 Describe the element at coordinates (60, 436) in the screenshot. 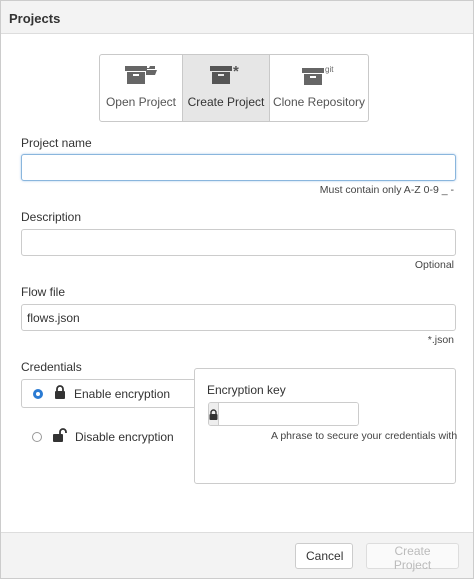

I see `unlock-icon` at that location.